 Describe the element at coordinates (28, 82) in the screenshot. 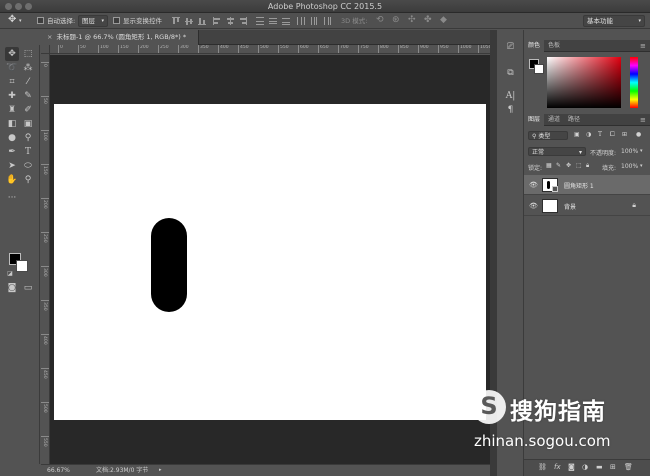

I see `eyedropper-icon: ⁄` at that location.